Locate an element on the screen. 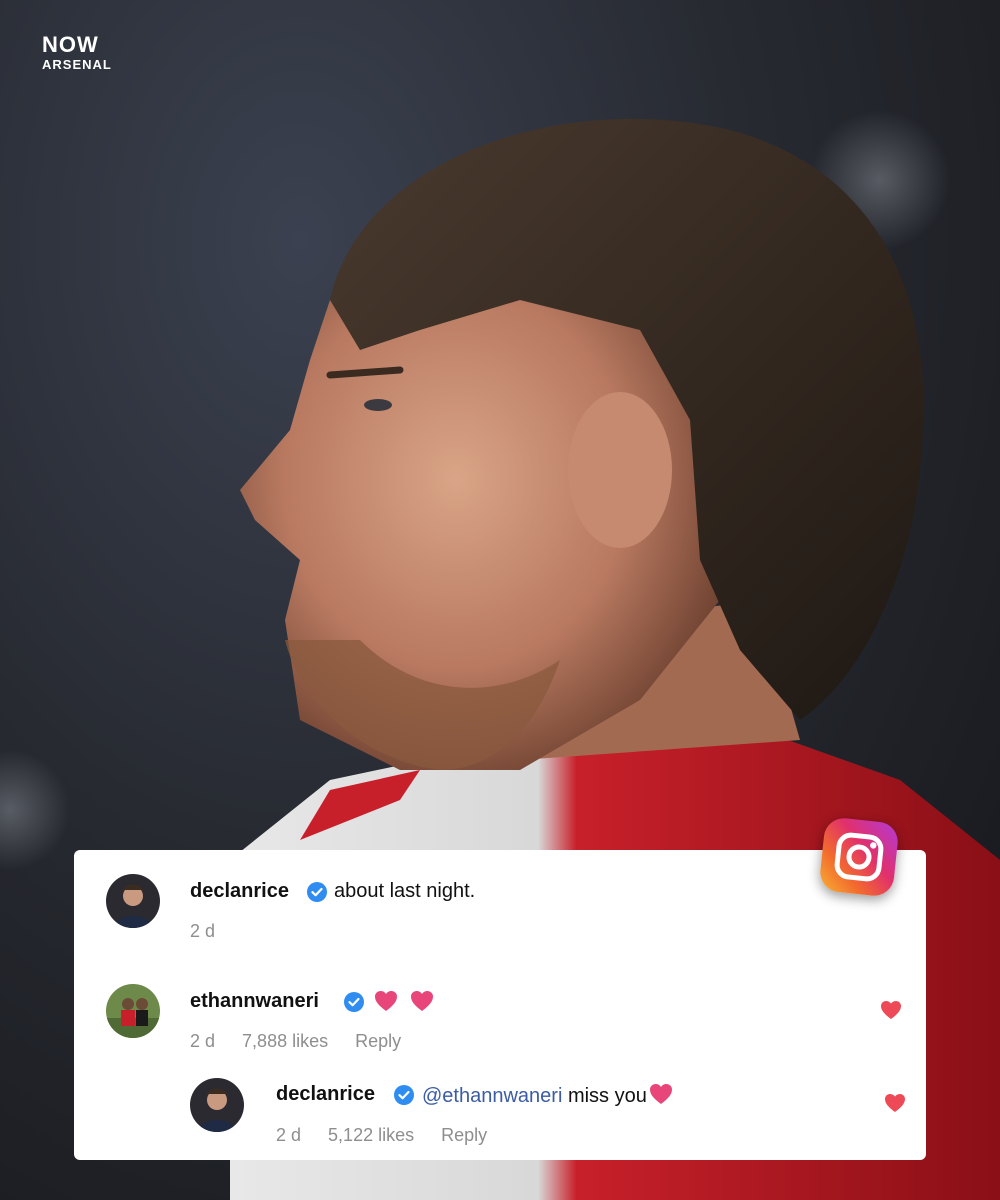 The height and width of the screenshot is (1200, 1000). comment-text: about last night. is located at coordinates (405, 891).